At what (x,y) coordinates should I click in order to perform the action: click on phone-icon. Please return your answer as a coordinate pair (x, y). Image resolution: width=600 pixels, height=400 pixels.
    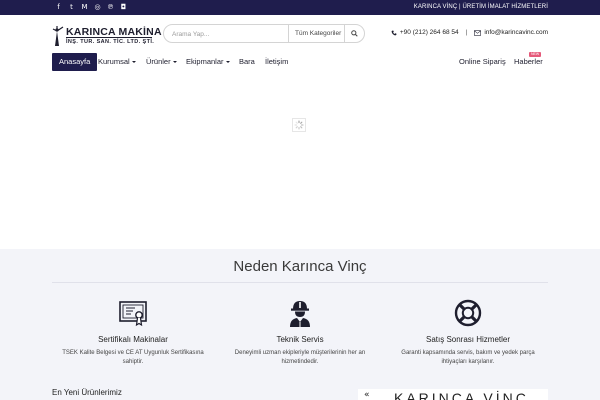
    Looking at the image, I should click on (394, 32).